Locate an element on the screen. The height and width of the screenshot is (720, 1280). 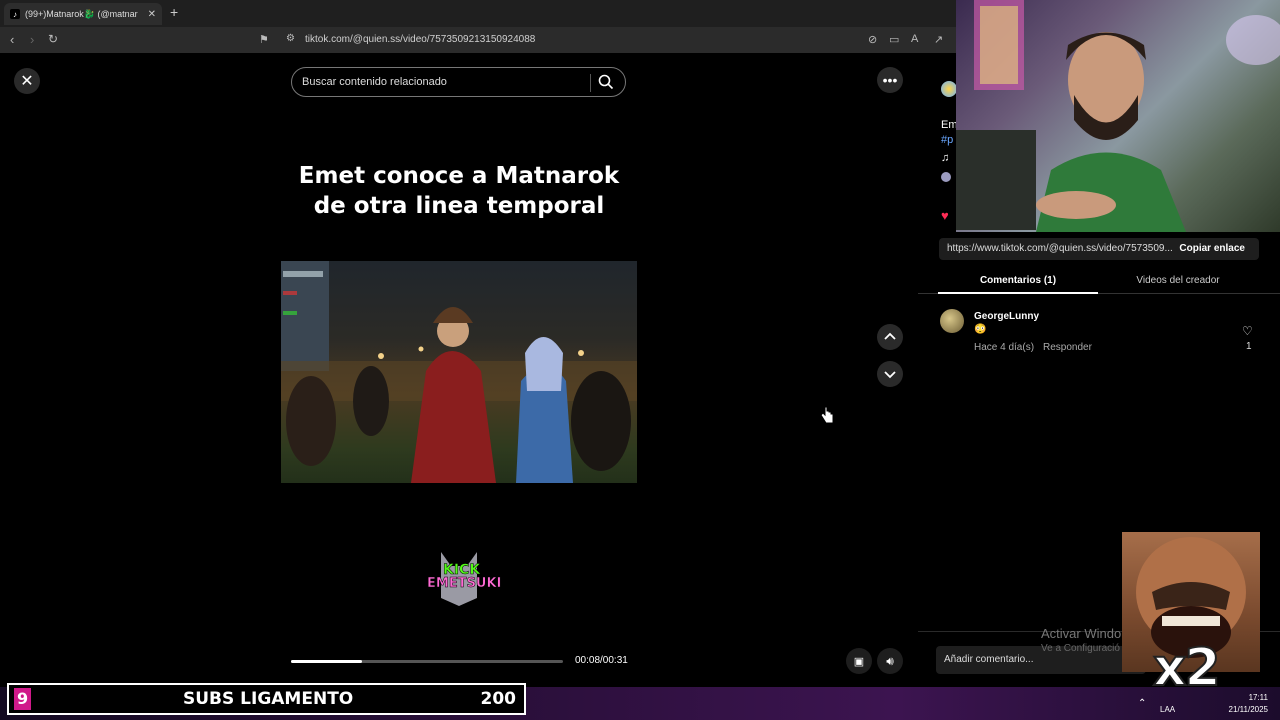
more-options-button: ••• is located at coordinates (890, 80).